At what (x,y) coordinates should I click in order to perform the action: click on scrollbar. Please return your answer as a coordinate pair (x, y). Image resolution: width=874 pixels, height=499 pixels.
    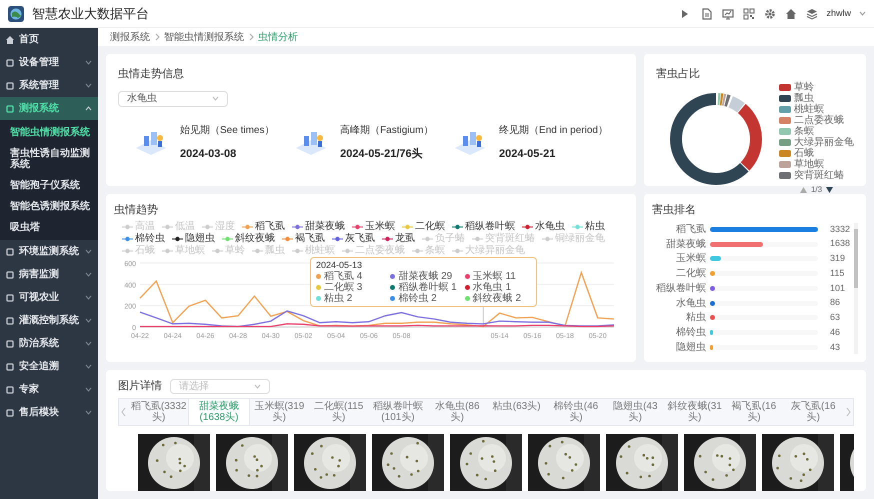
    Looking at the image, I should click on (856, 288).